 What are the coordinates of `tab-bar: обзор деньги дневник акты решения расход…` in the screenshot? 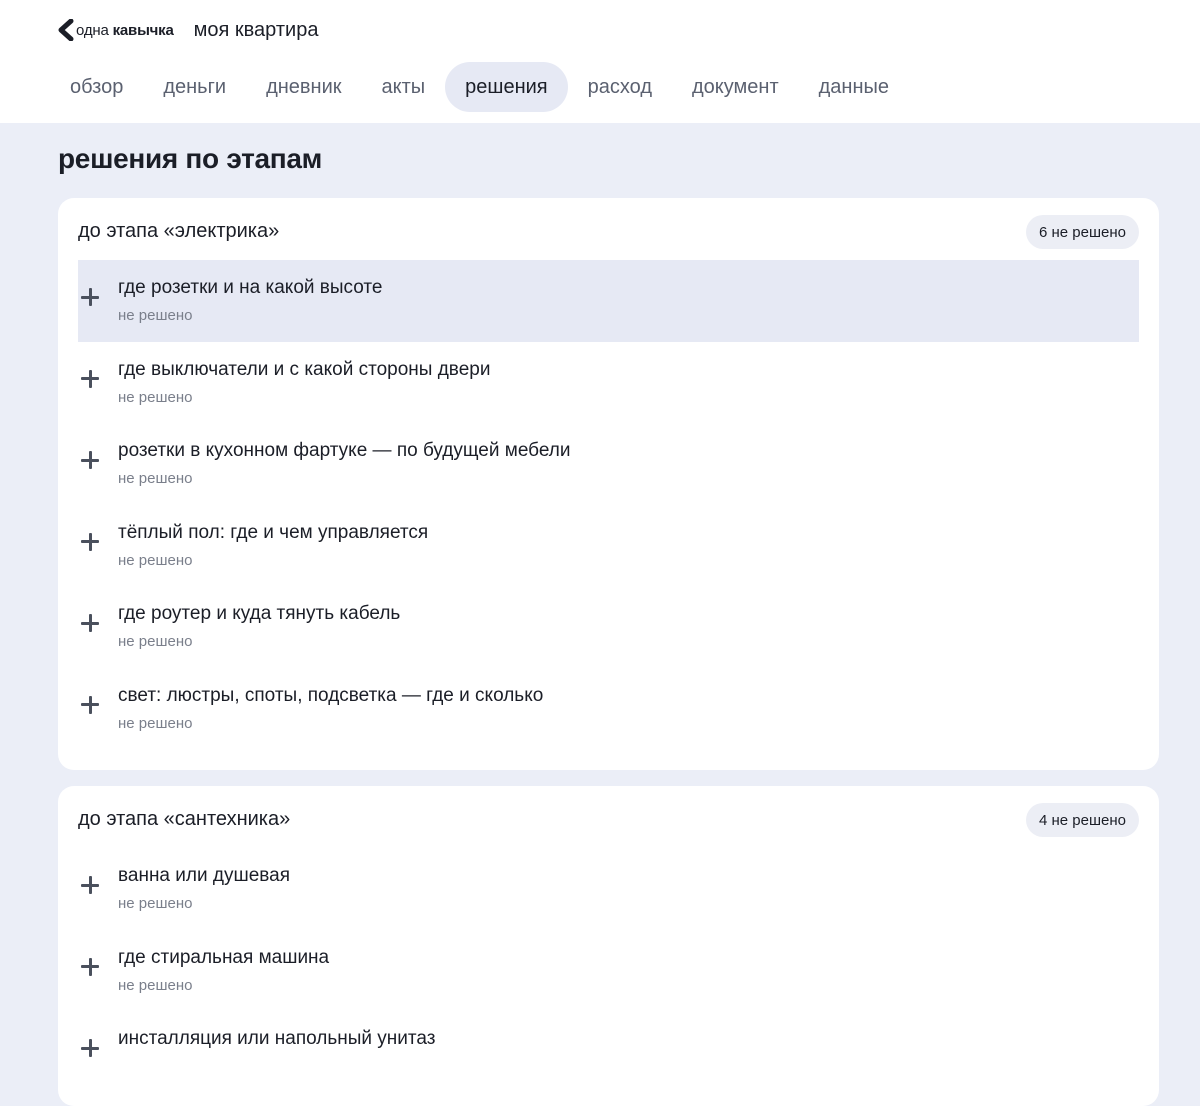 It's located at (479, 87).